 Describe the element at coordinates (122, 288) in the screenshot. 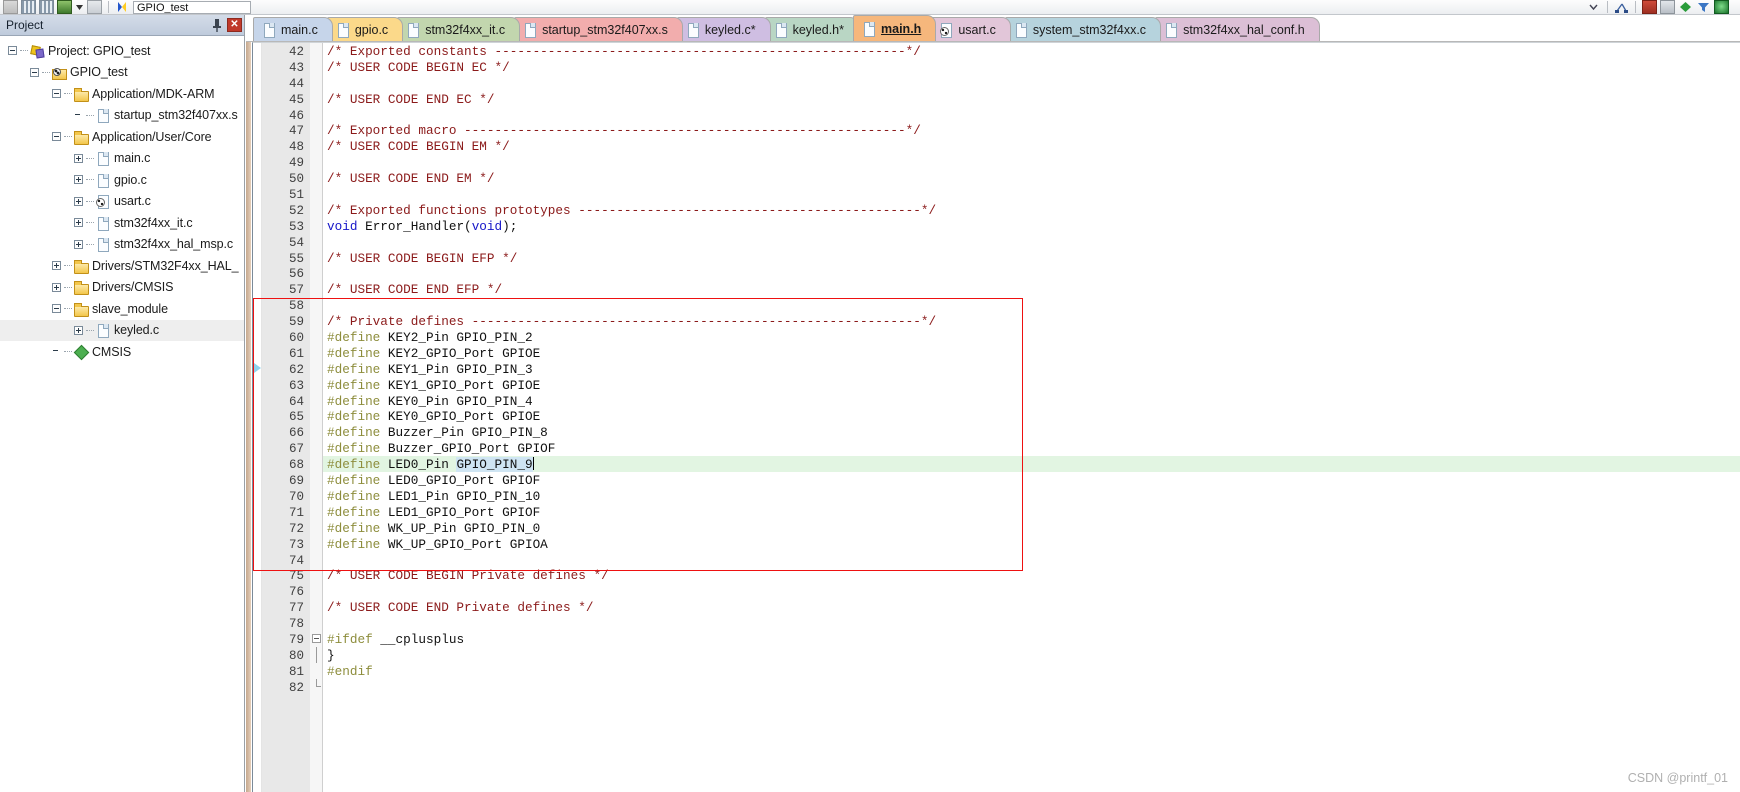

I see `tree-item-drivers-cmsis: Drivers/CMSIS` at that location.